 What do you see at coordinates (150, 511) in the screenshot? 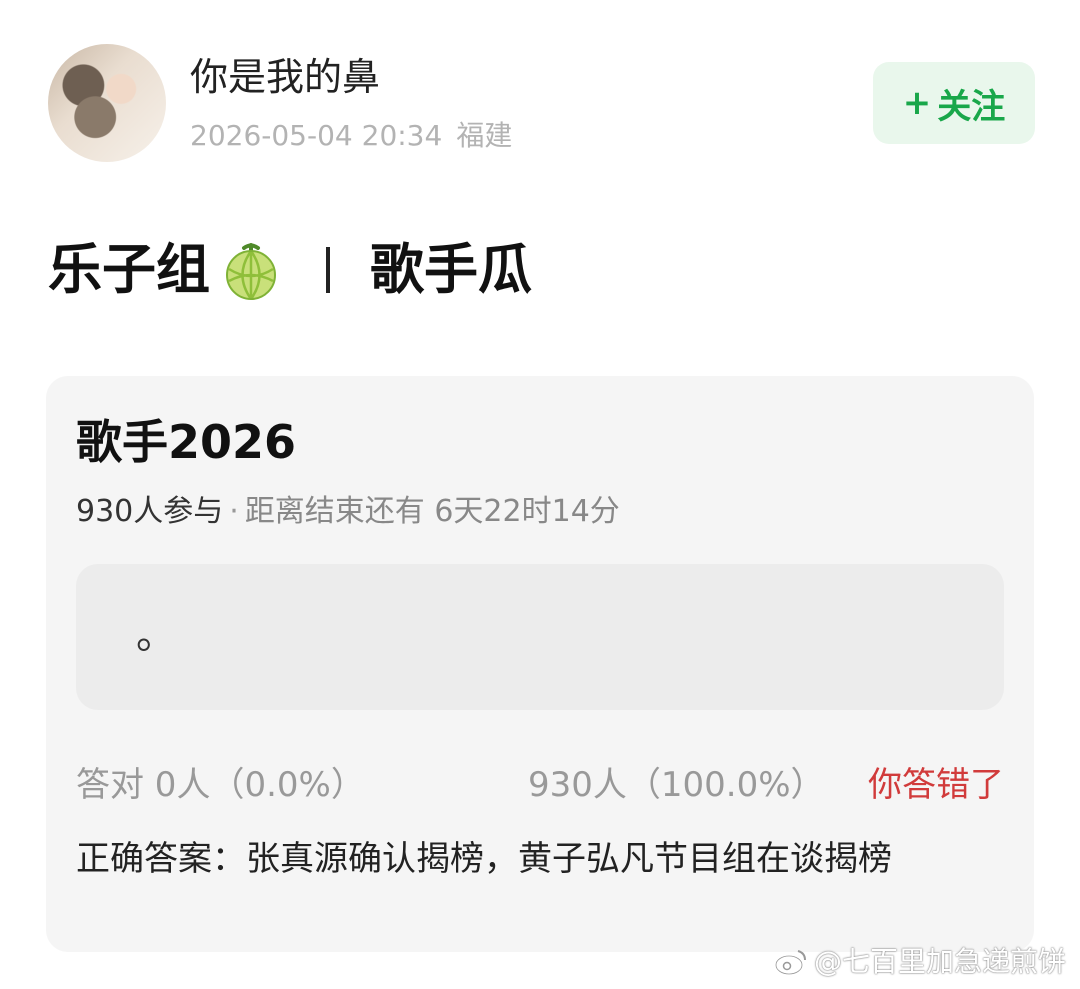
I see `quiz-participants: 930人参与` at bounding box center [150, 511].